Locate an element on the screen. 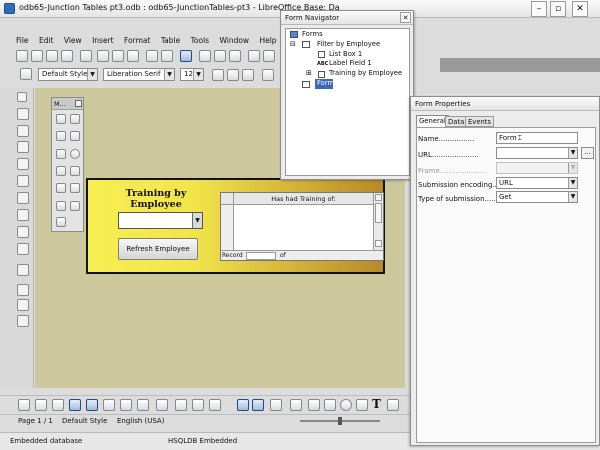  freeform-icon is located at coordinates (362, 405).